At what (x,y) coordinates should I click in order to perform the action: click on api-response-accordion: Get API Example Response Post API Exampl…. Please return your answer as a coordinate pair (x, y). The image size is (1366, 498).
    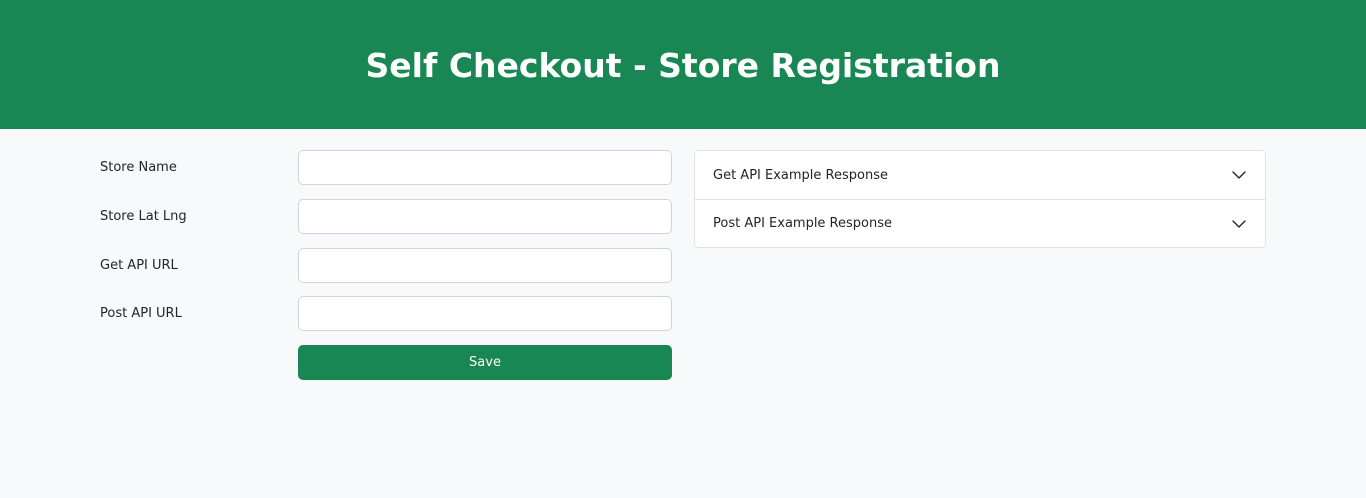
    Looking at the image, I should click on (980, 199).